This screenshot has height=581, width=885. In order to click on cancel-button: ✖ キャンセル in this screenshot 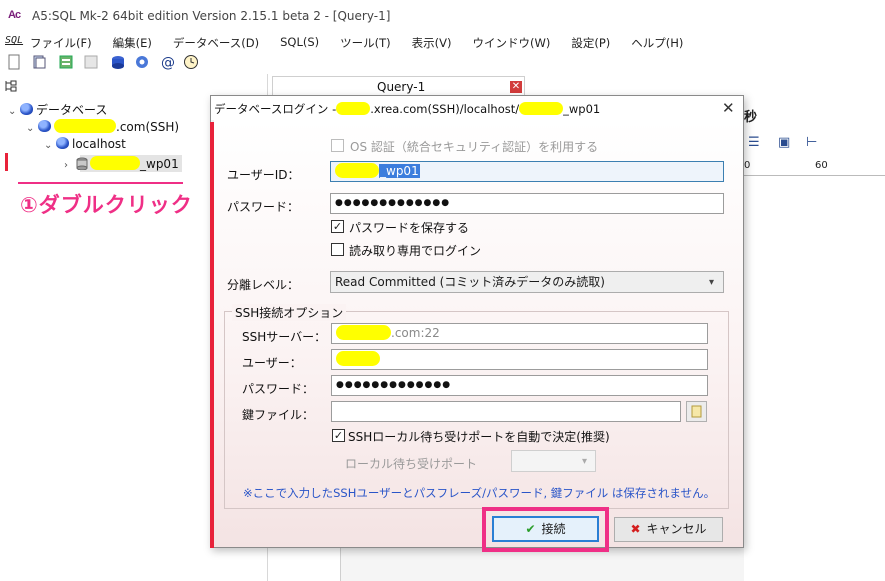, I will do `click(668, 529)`.